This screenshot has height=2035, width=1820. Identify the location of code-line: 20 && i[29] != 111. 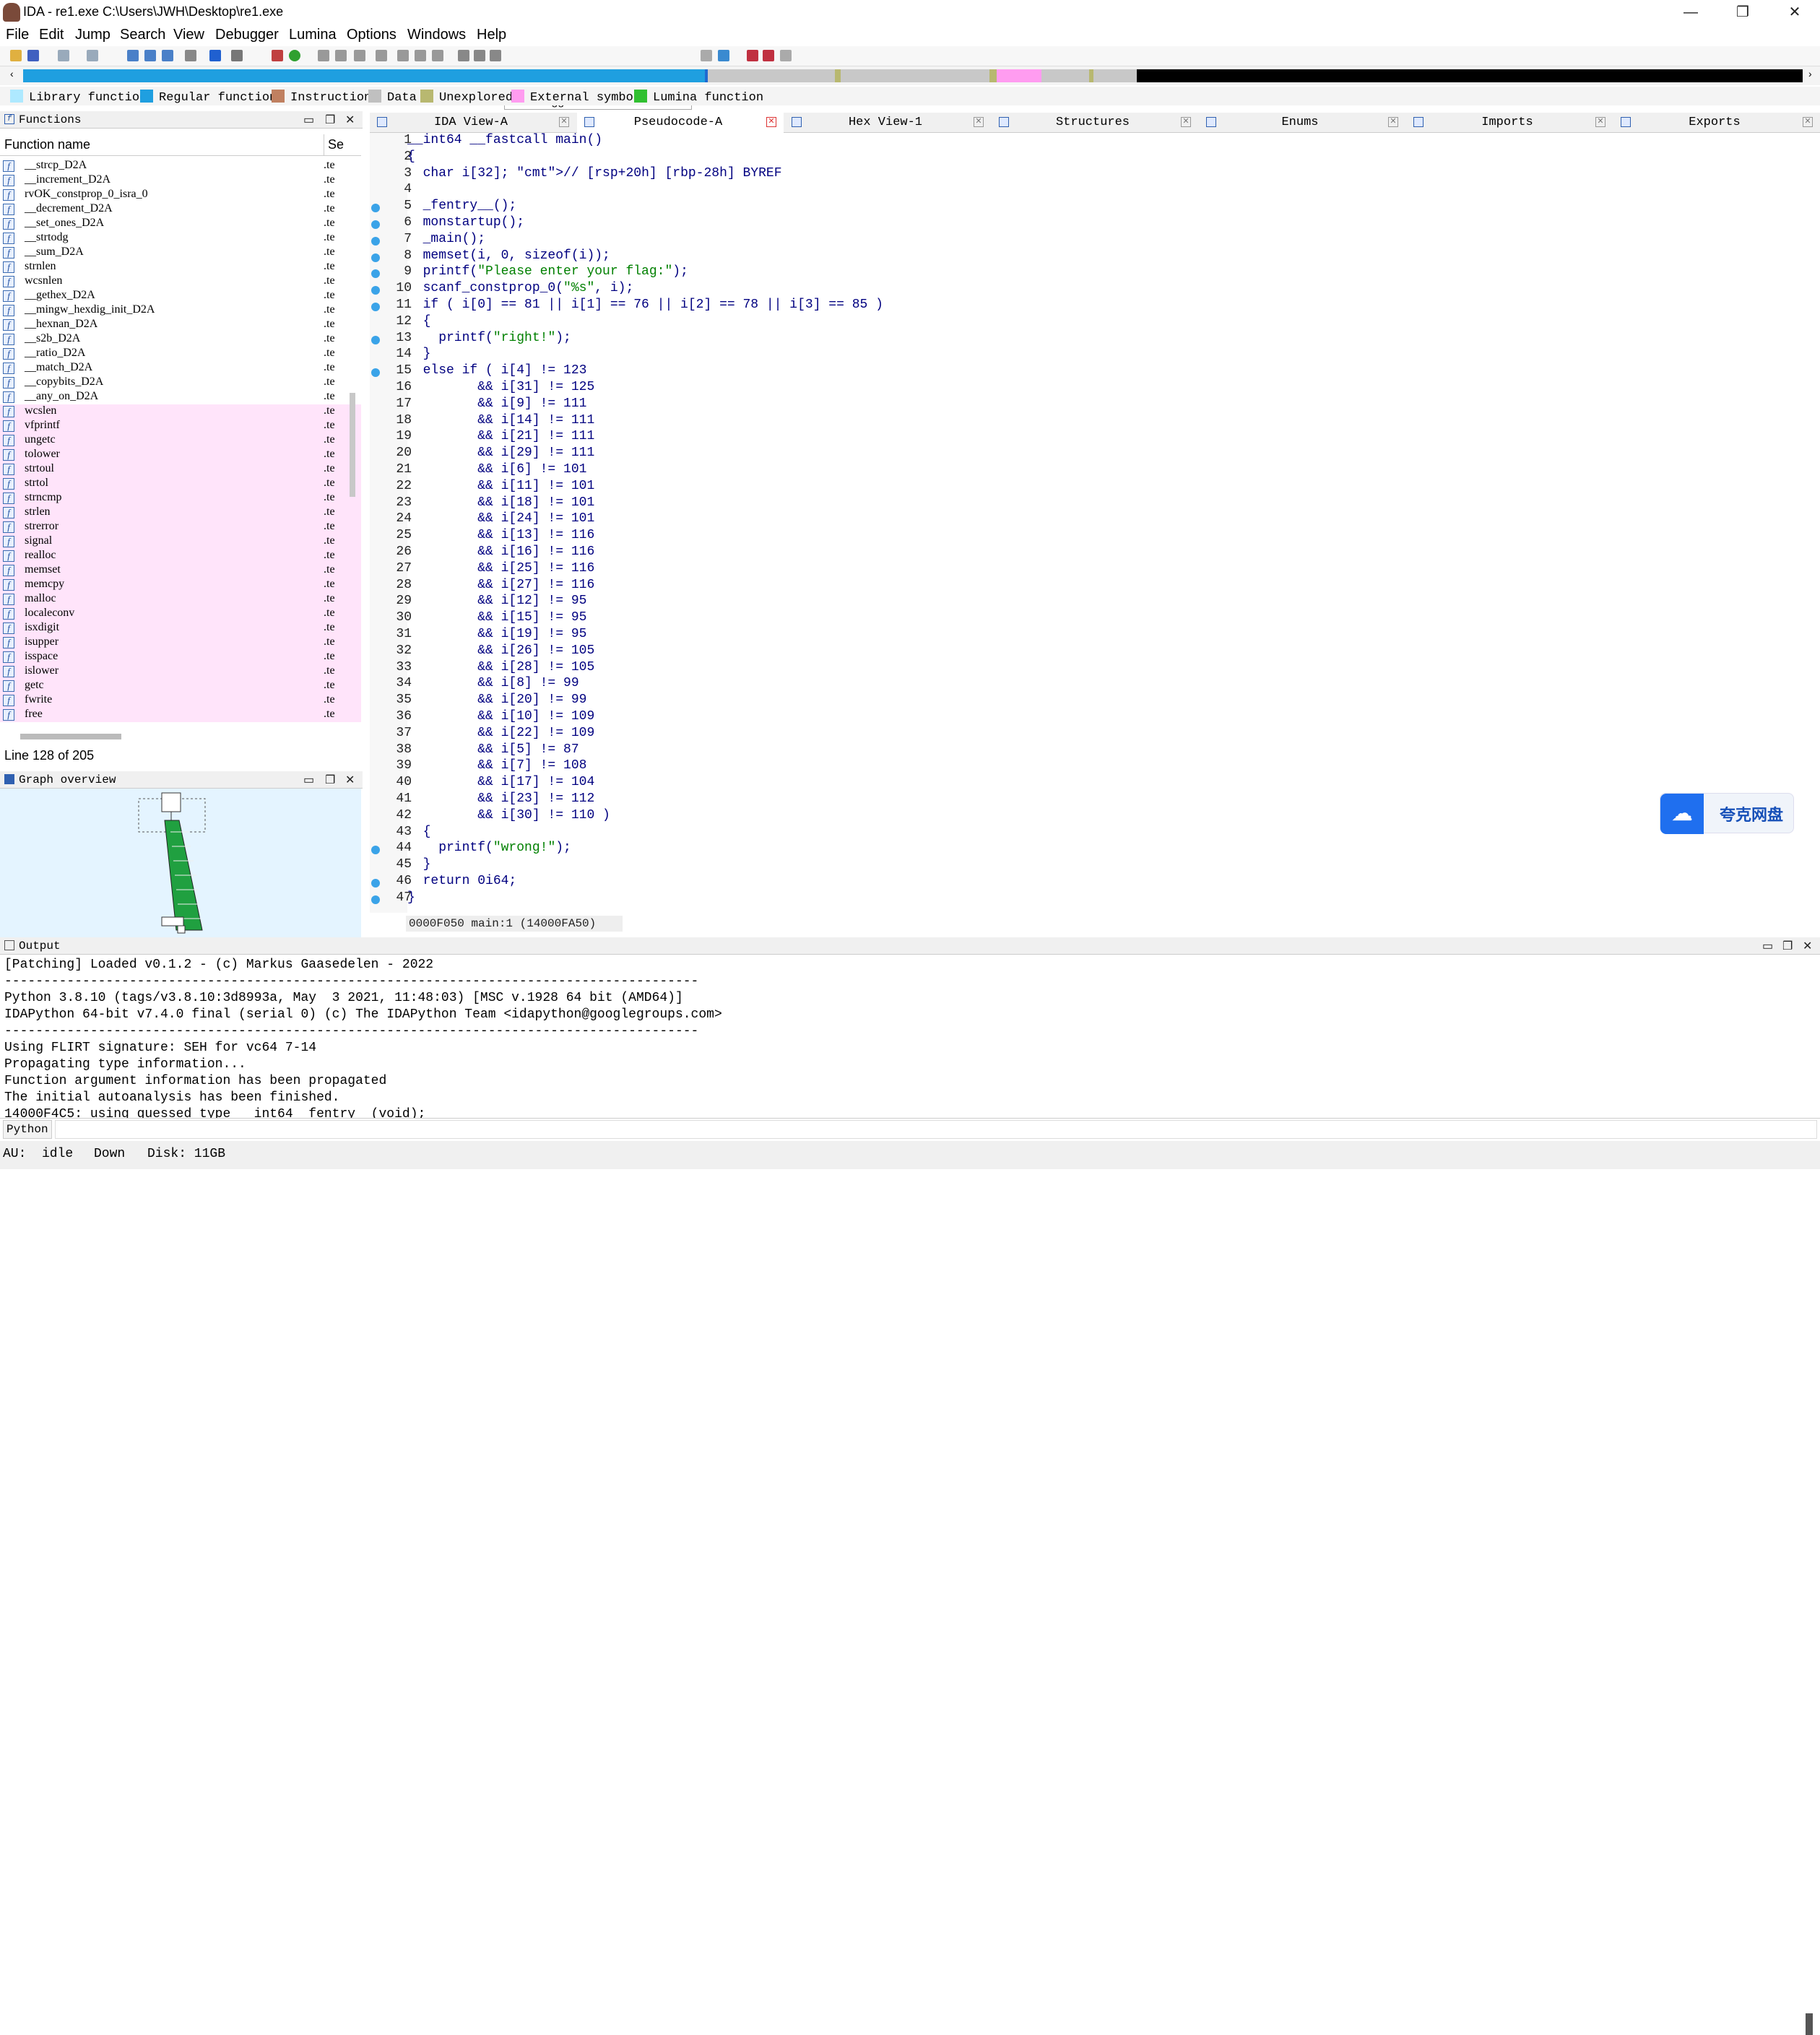
(1095, 454).